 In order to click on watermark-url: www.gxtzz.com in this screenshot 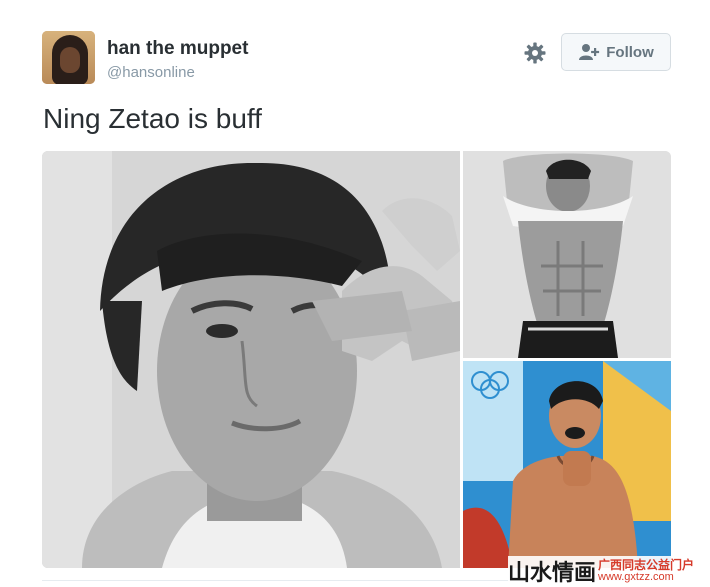, I will do `click(636, 577)`.